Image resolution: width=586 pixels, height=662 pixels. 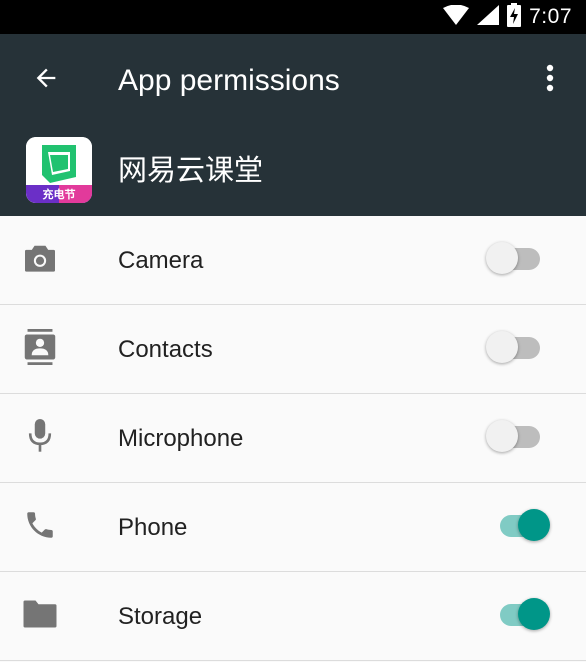 What do you see at coordinates (59, 194) in the screenshot?
I see `app-icon-badge: 充电节` at bounding box center [59, 194].